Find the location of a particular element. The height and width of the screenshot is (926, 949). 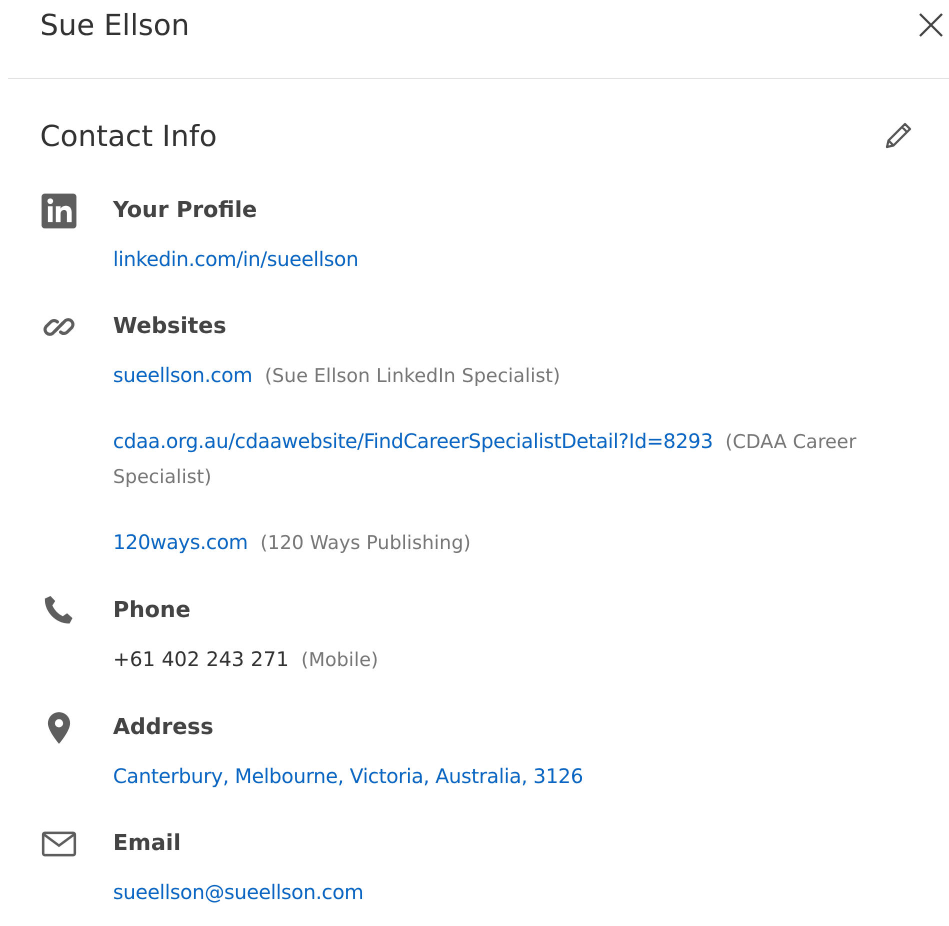

profile-name: Sue Ellson is located at coordinates (115, 25).